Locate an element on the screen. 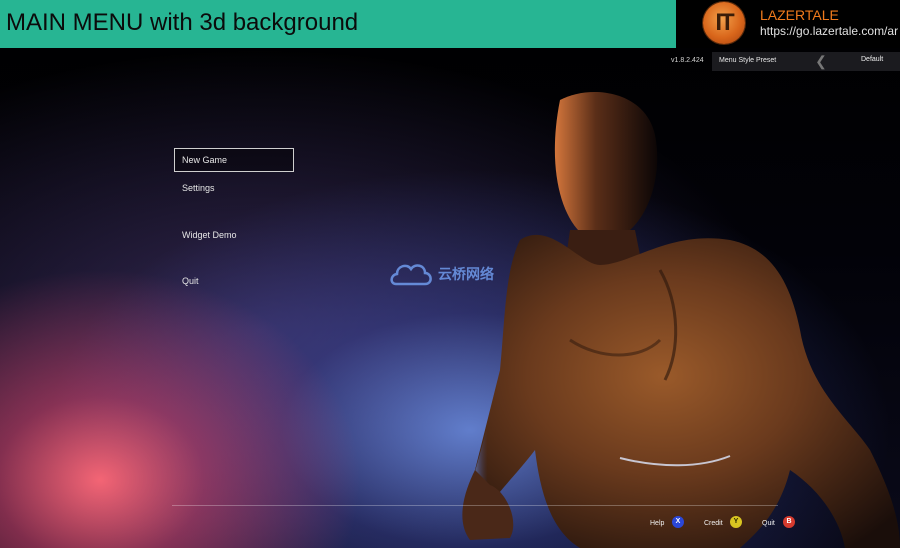 The height and width of the screenshot is (548, 900). hint-help-label: Help is located at coordinates (657, 523).